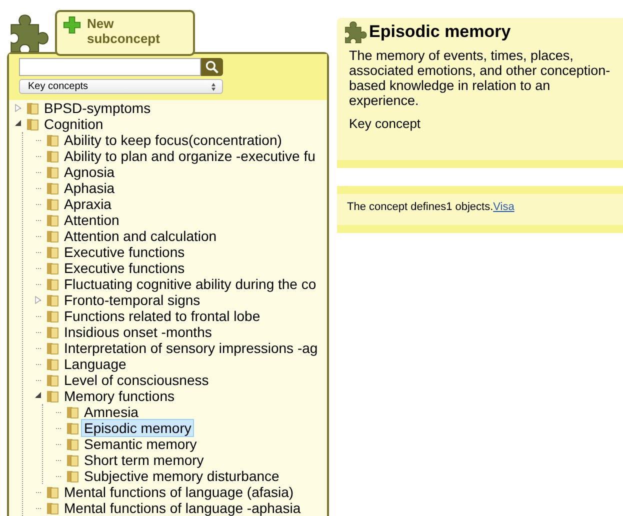 This screenshot has width=623, height=516. I want to click on tree-item: Memory functions, so click(119, 396).